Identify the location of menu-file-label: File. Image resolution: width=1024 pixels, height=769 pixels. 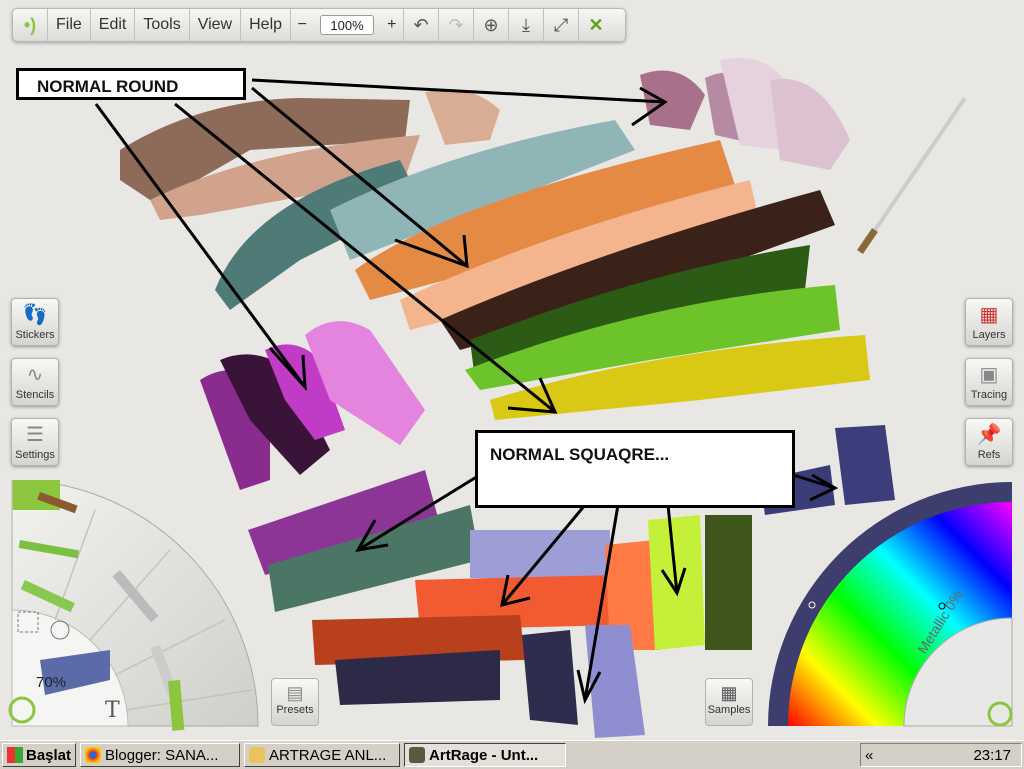
(69, 24).